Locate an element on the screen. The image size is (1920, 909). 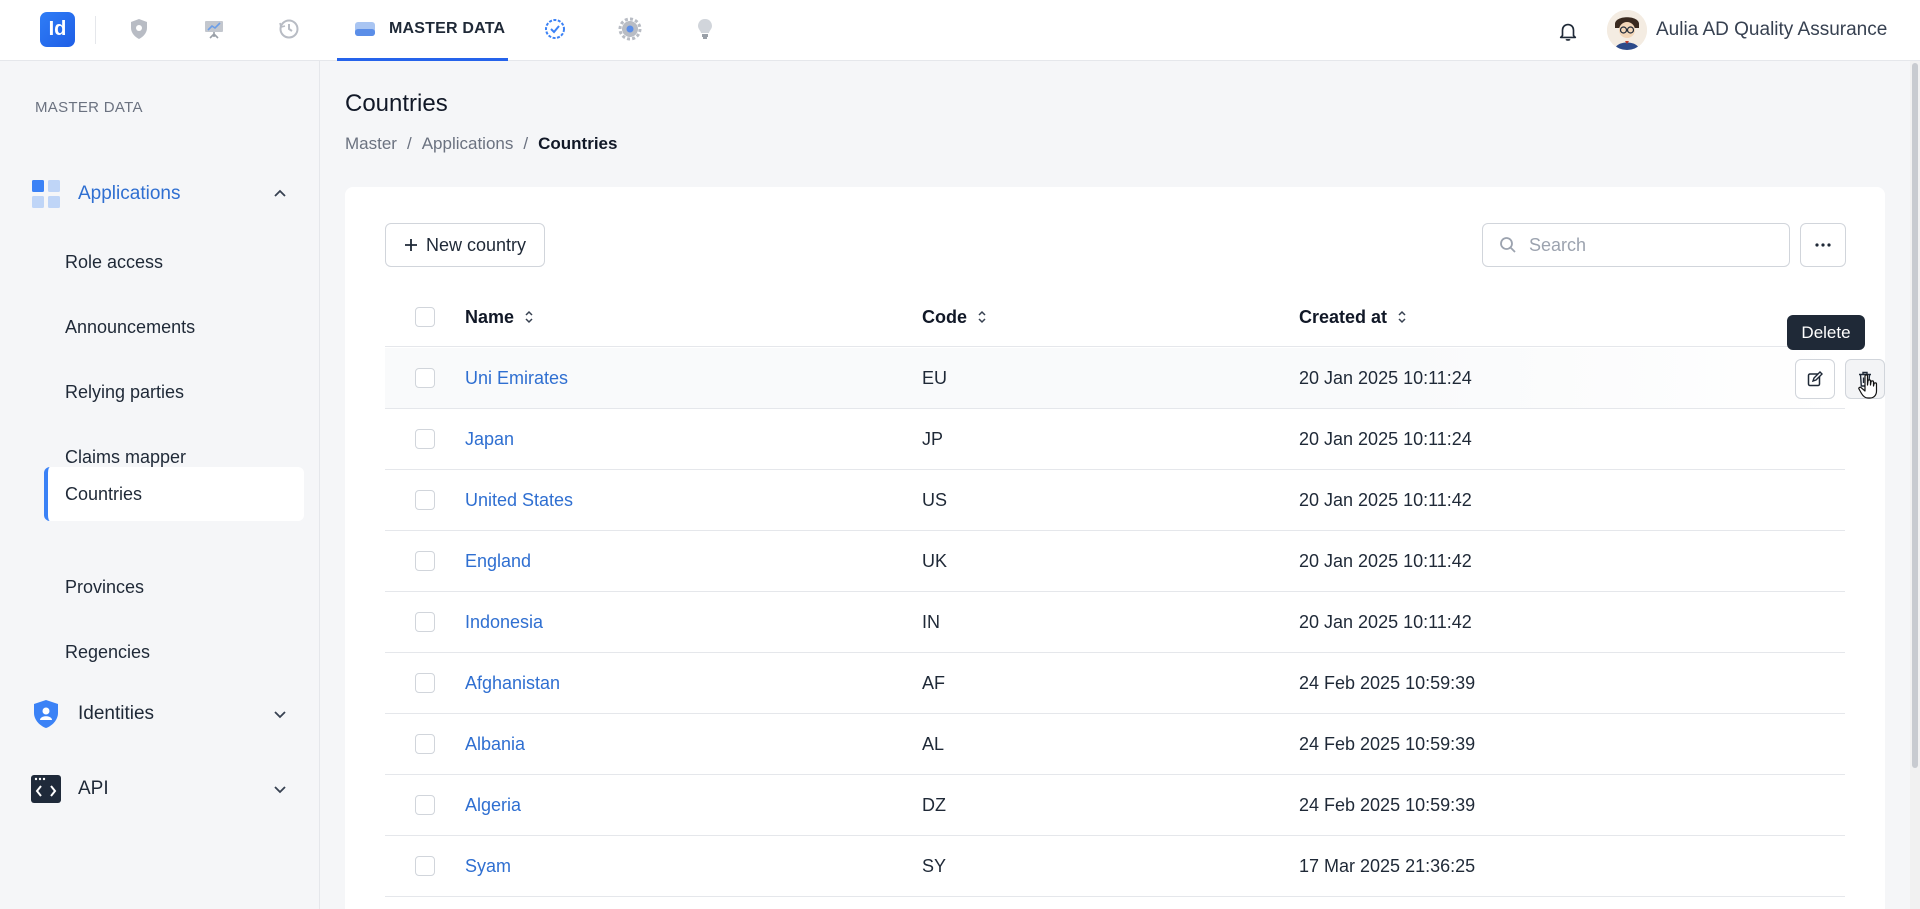
search-box is located at coordinates (1636, 245).